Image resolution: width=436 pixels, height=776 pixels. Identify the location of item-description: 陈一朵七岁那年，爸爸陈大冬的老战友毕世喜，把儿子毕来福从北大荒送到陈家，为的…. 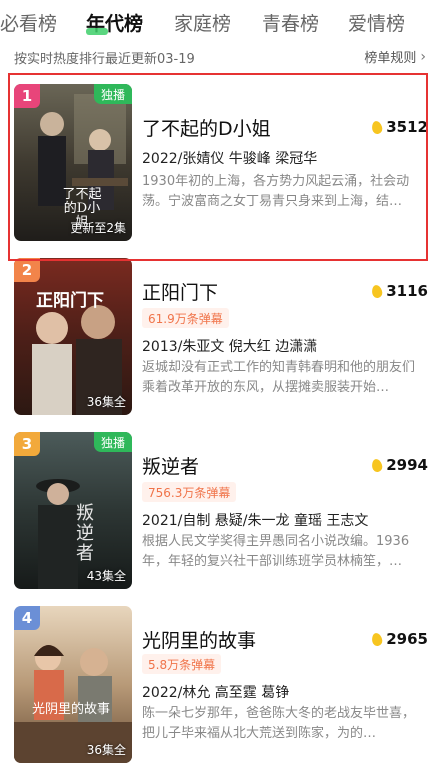
(279, 723).